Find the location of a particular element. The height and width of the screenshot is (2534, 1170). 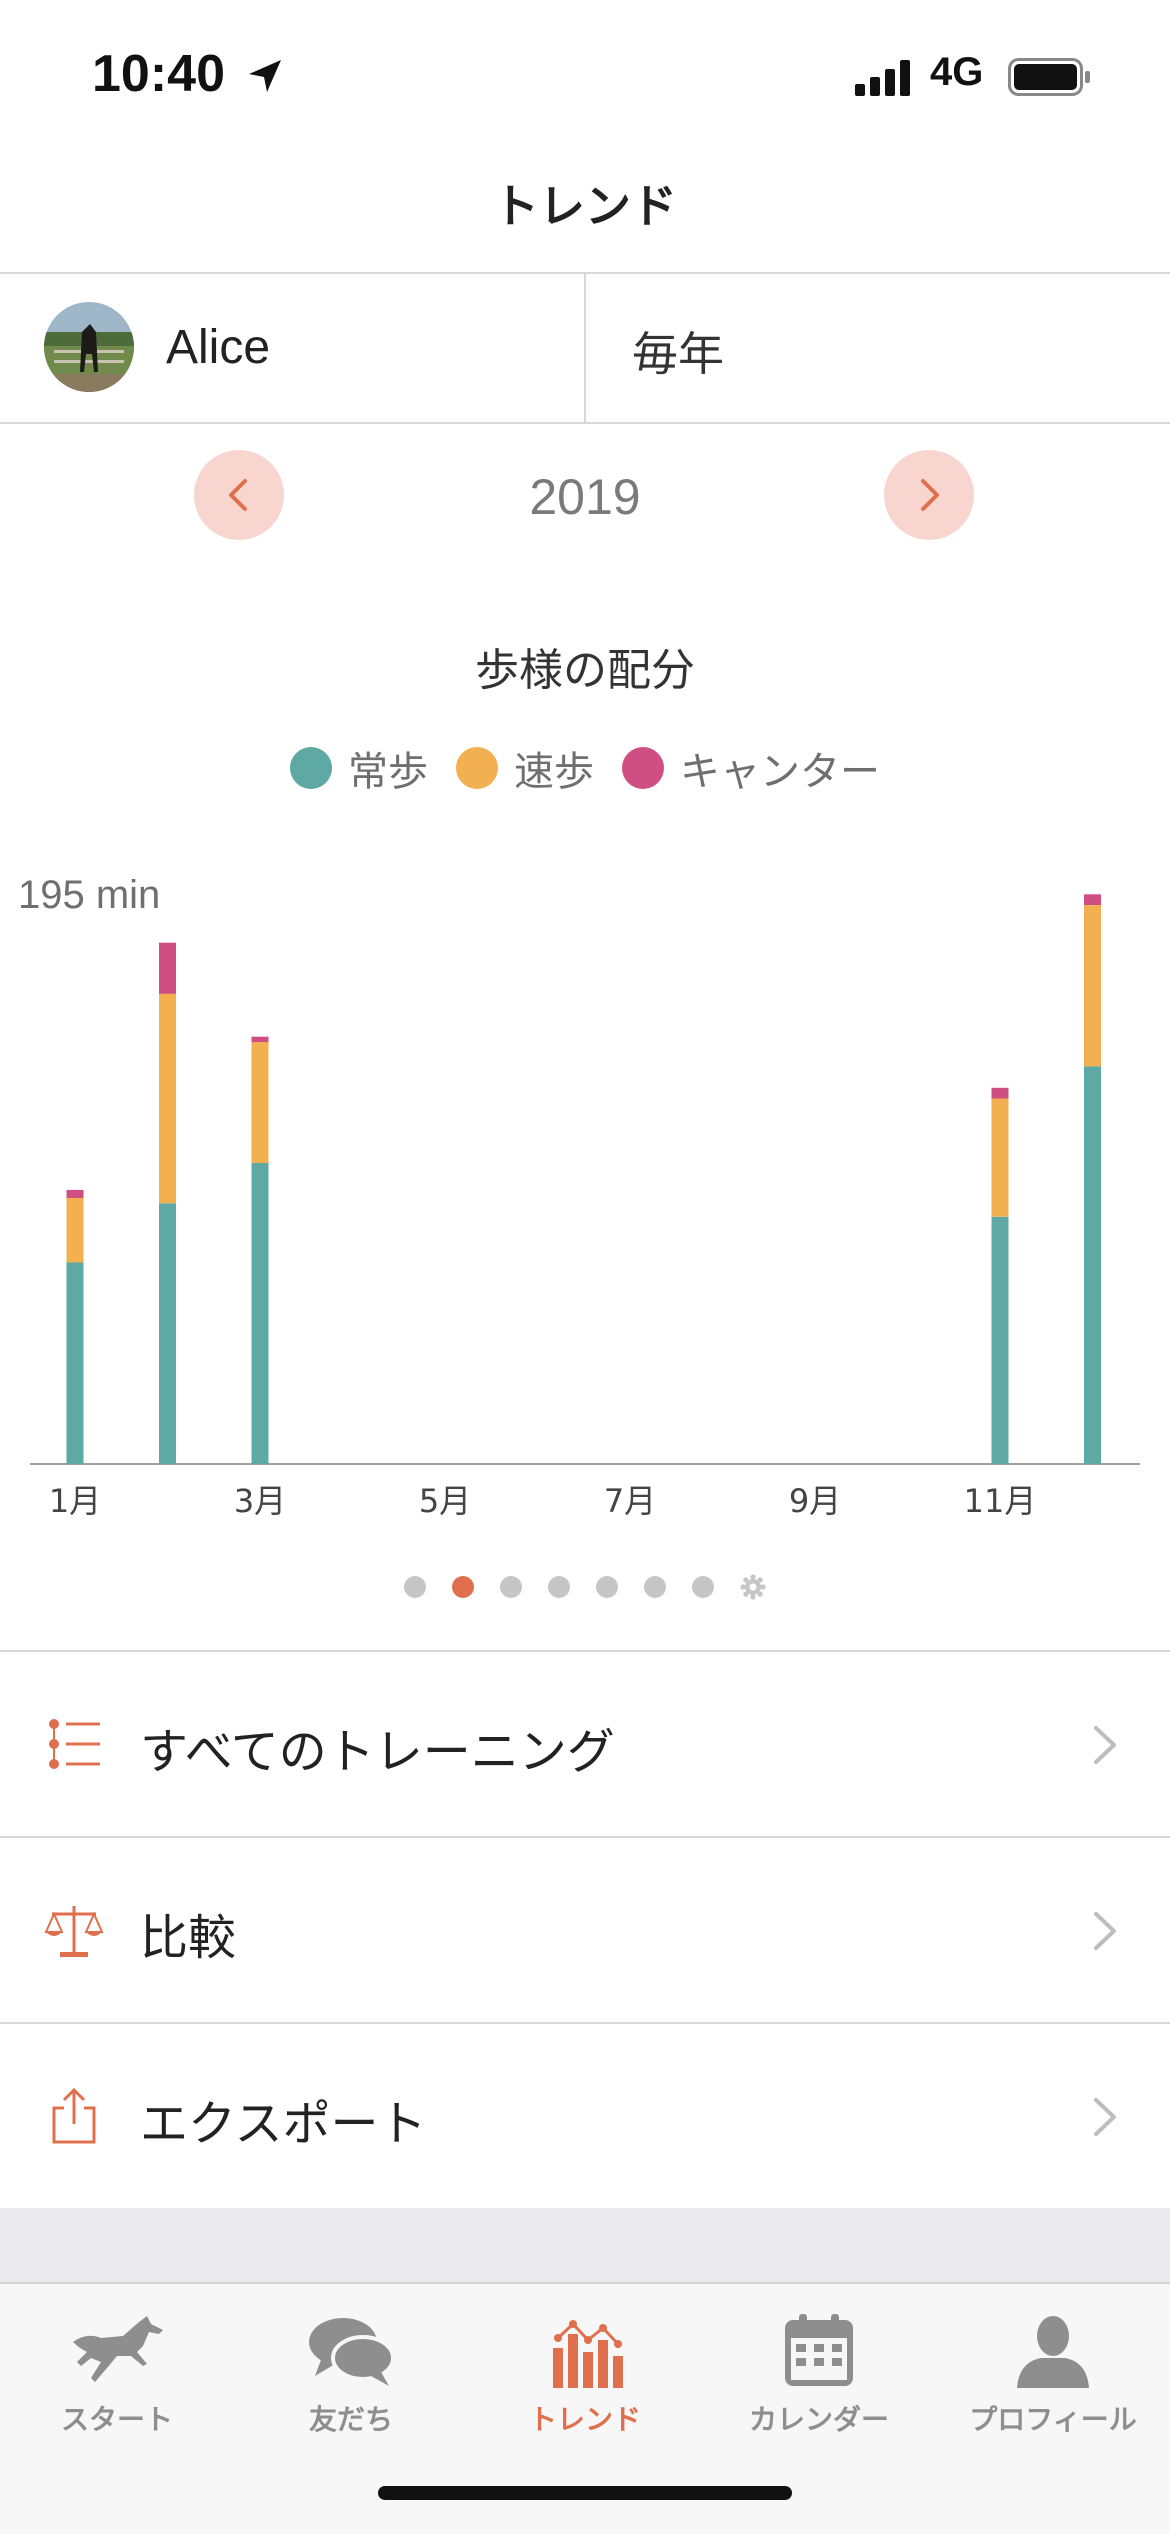

bar-segment-trot-2月 is located at coordinates (167, 1098).